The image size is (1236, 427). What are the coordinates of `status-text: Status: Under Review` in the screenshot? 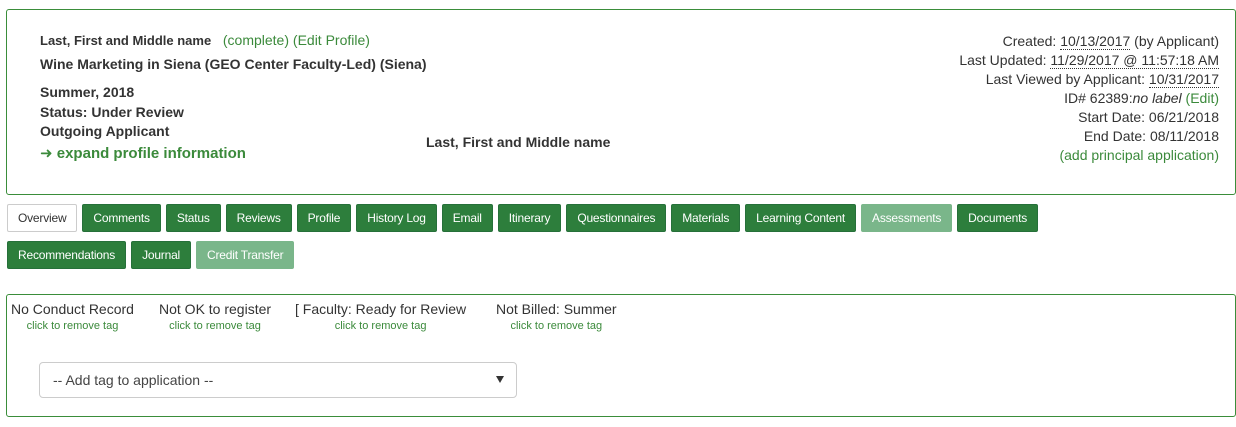 It's located at (112, 112).